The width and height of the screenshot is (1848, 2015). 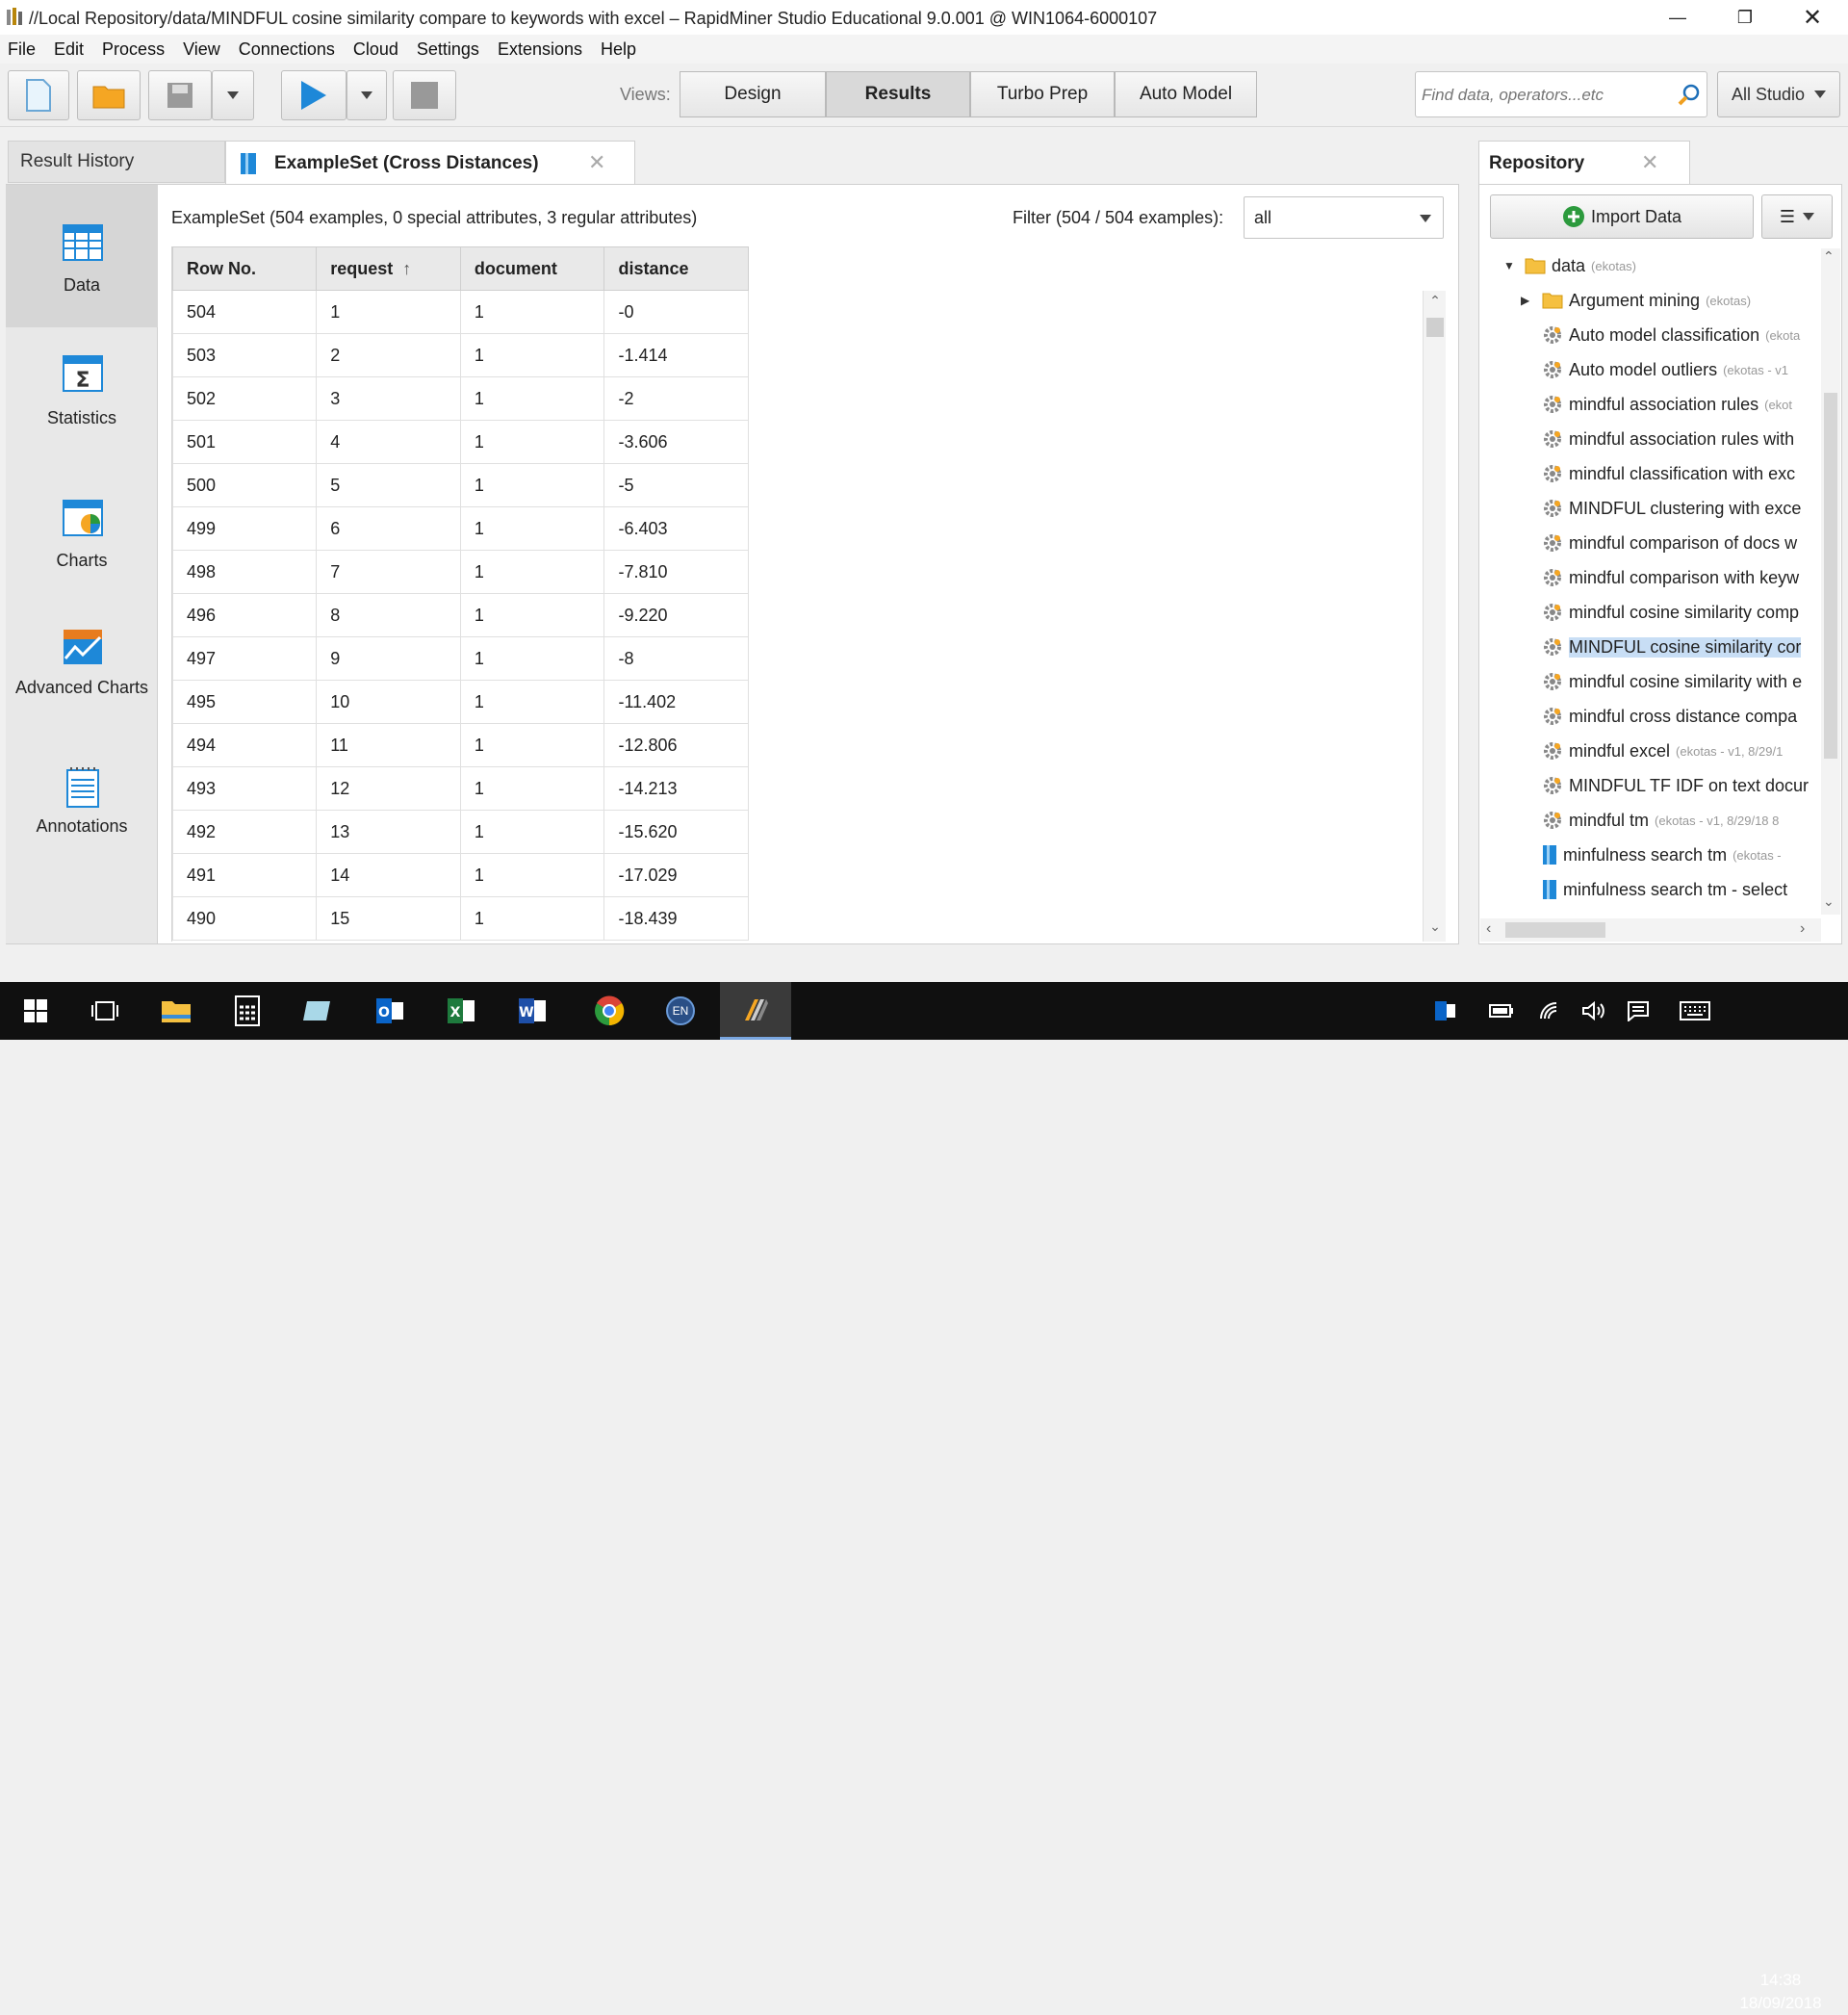 I want to click on table-cell: 5, so click(x=388, y=485).